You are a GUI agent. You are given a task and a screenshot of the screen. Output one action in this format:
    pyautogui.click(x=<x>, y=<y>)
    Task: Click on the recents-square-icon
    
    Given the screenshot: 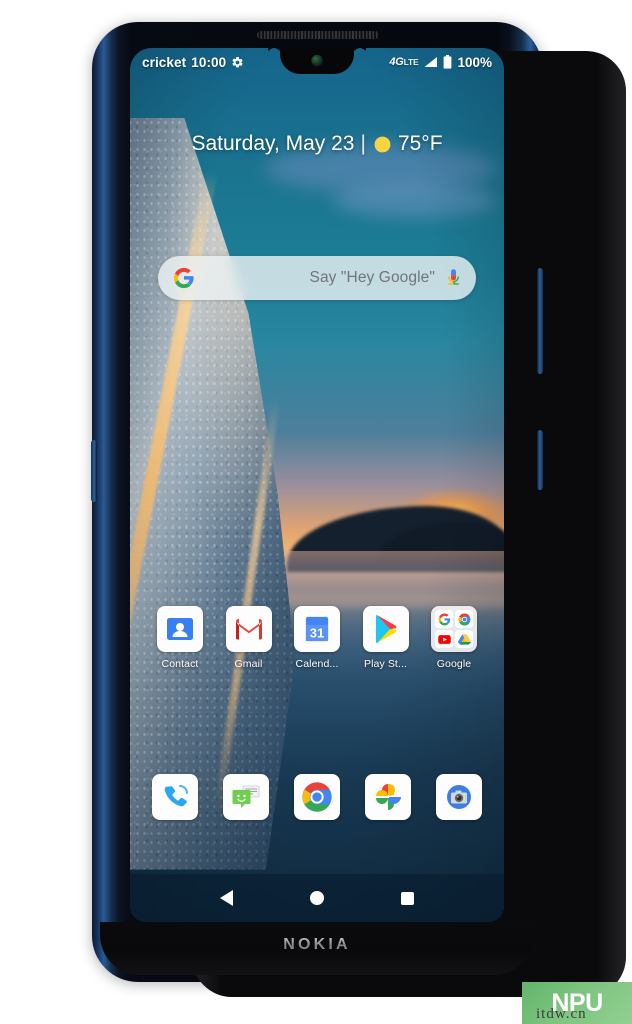 What is the action you would take?
    pyautogui.click(x=407, y=898)
    